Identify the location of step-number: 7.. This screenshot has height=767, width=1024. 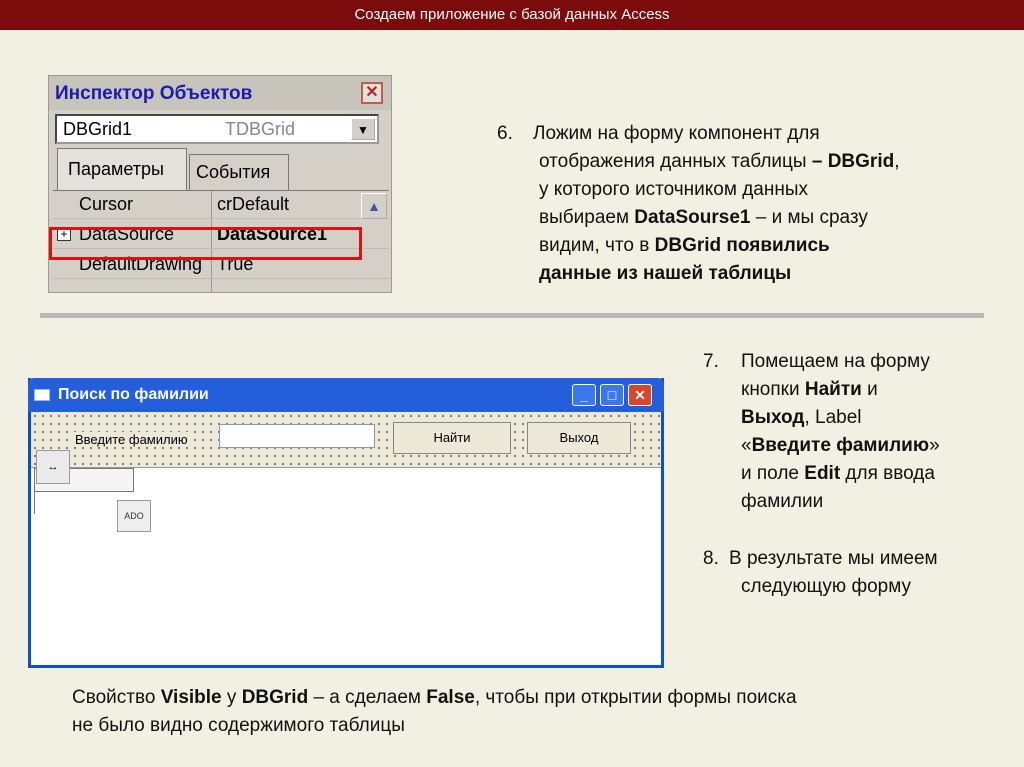
(711, 361).